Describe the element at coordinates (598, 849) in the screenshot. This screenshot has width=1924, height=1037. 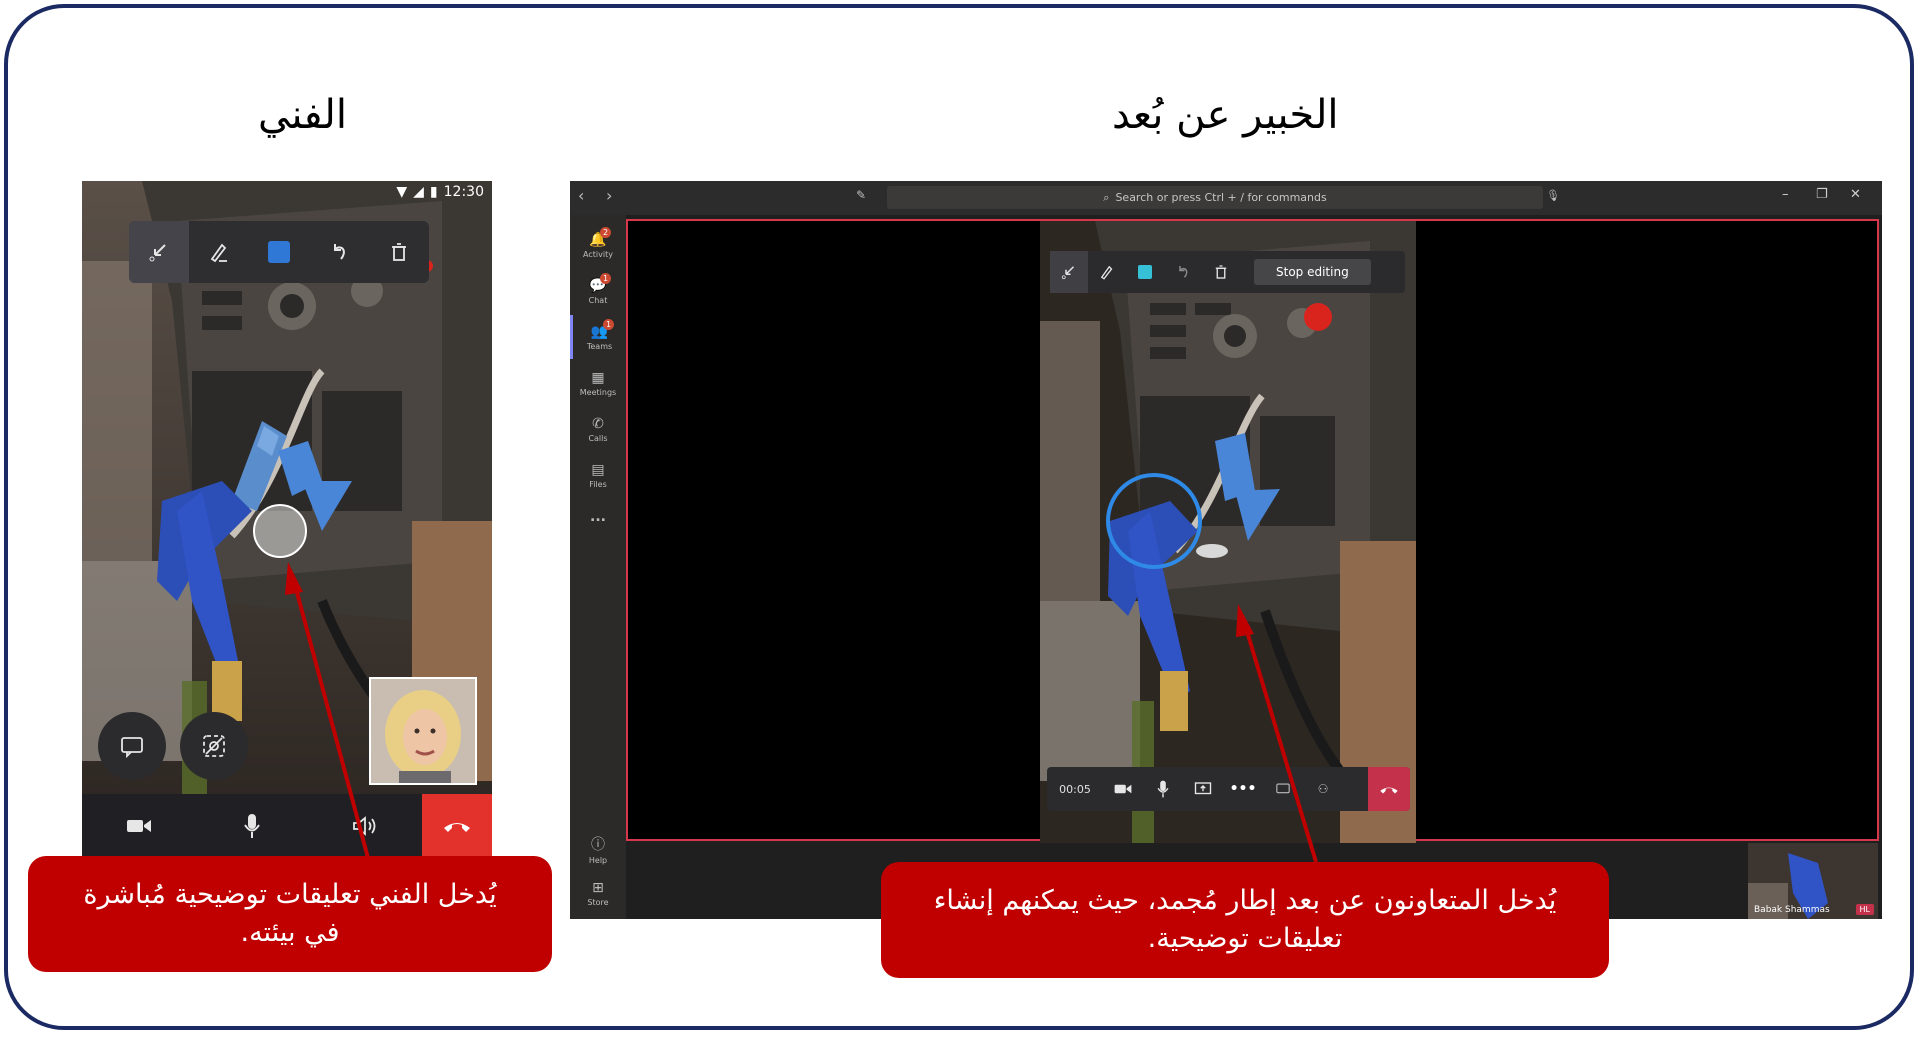
I see `rail-item-help: ⓘ Help` at that location.